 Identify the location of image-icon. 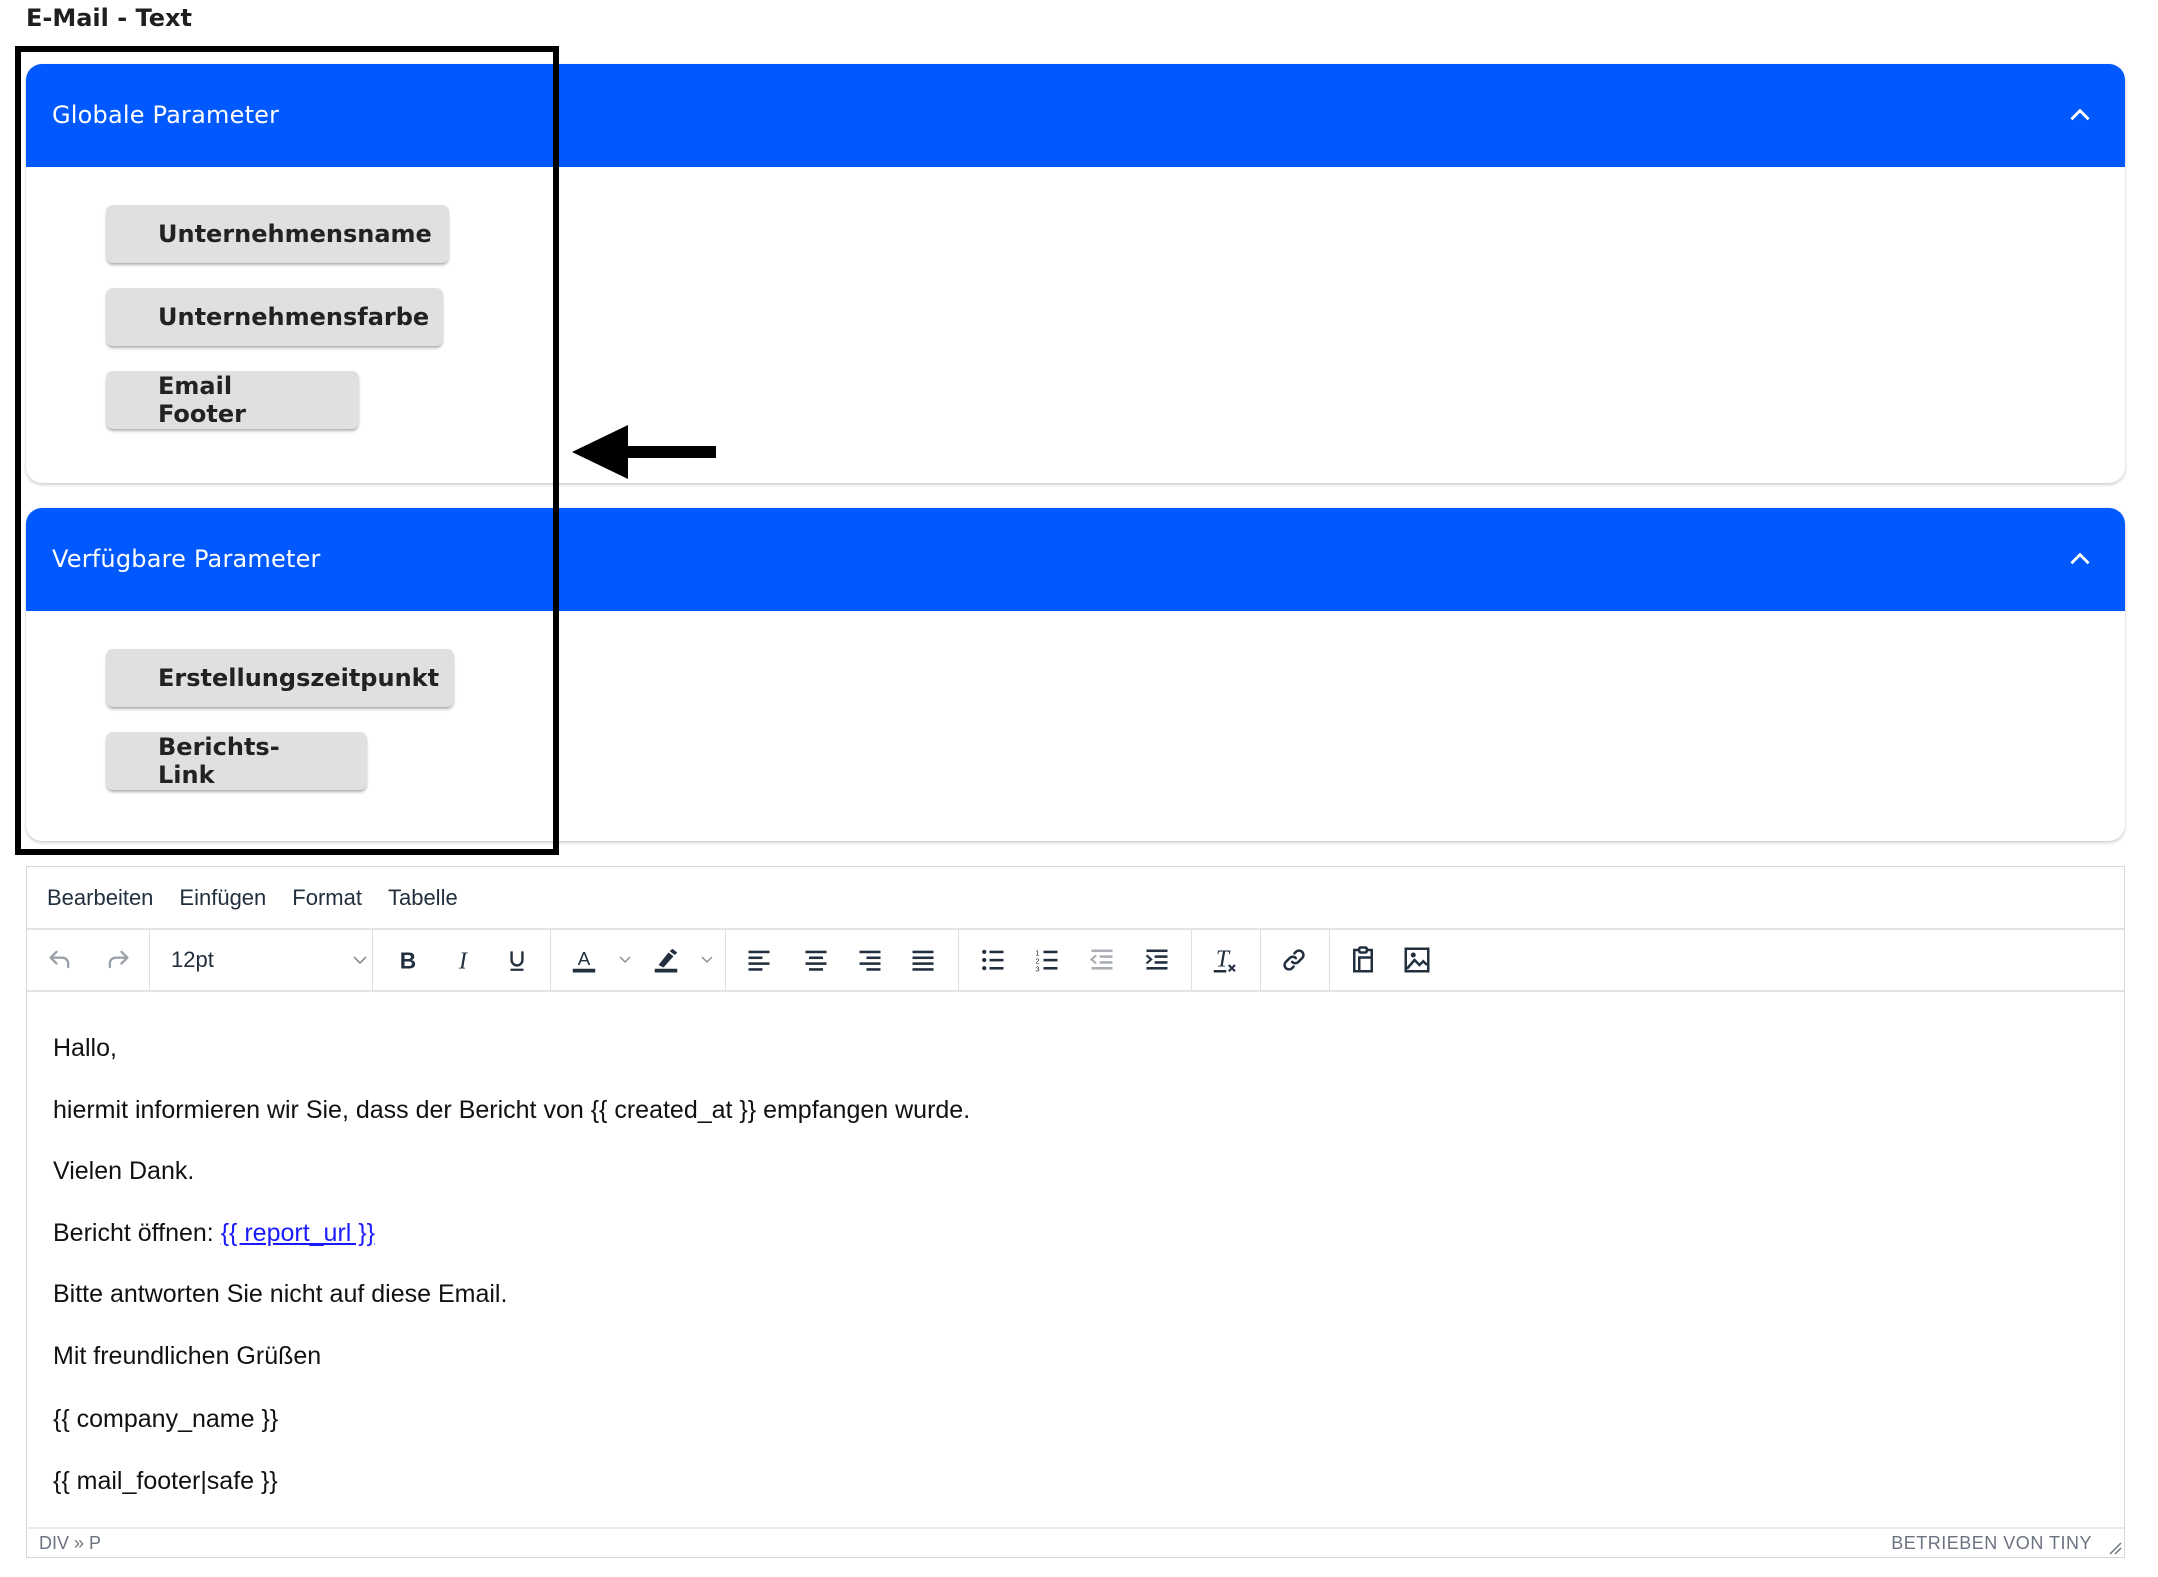
(1417, 960).